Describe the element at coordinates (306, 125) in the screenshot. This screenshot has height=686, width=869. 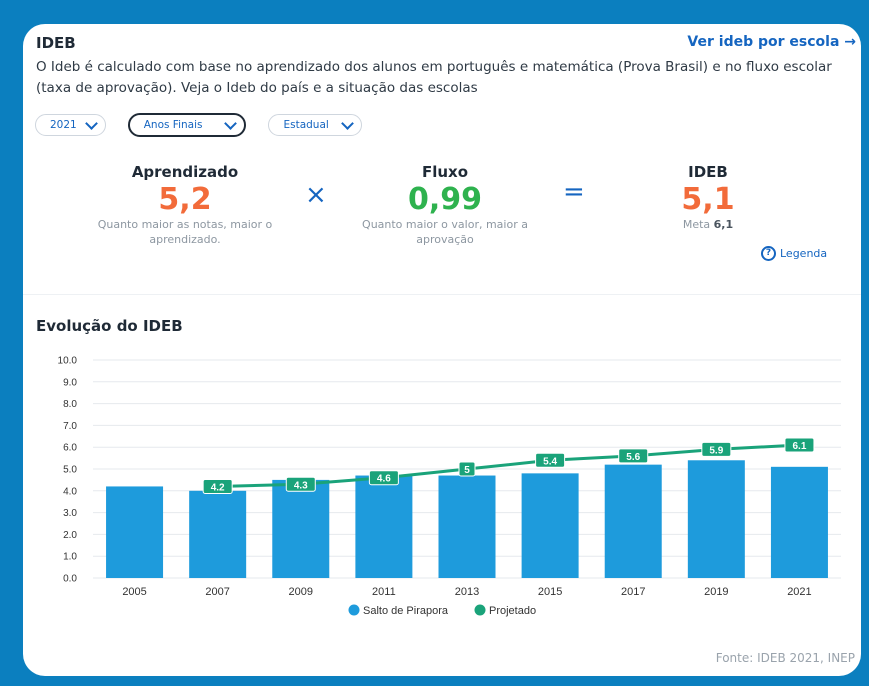
I see `network-select-value: Estadual` at that location.